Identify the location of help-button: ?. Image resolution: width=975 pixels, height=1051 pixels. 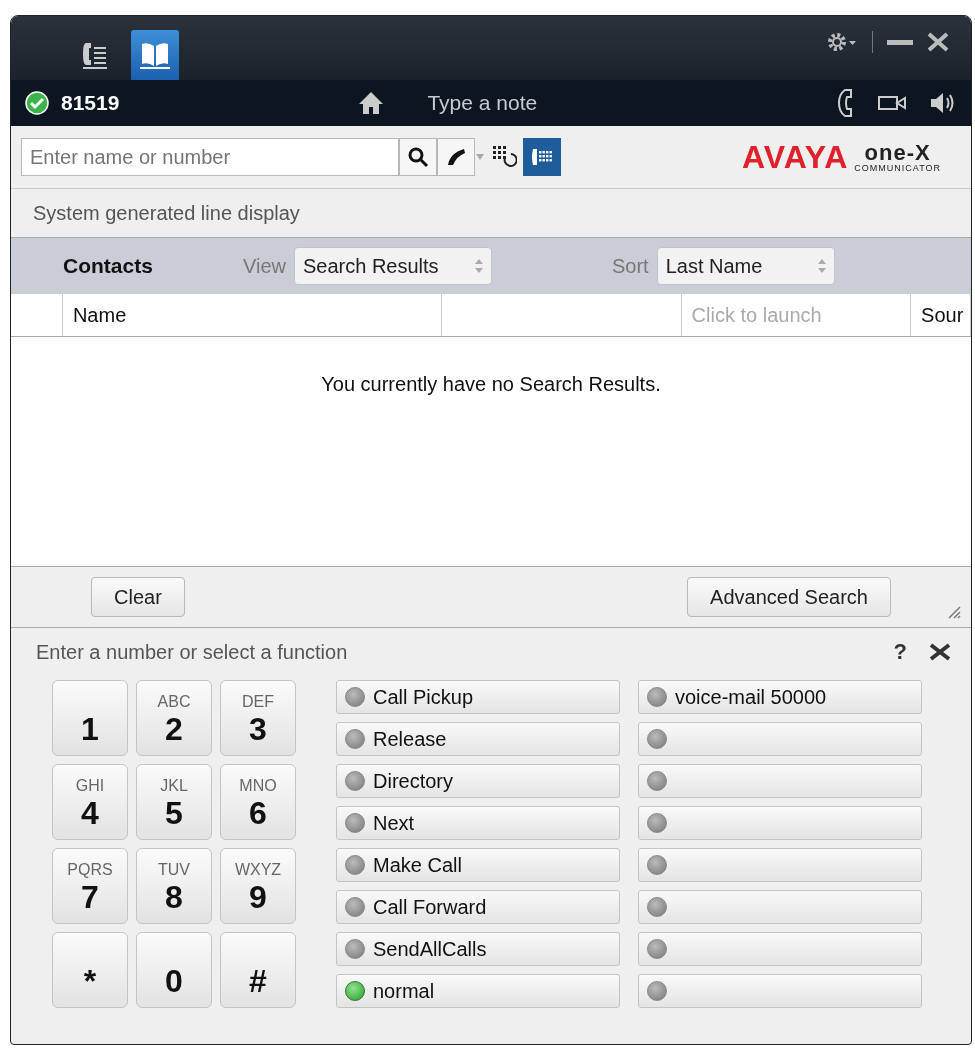
(900, 652).